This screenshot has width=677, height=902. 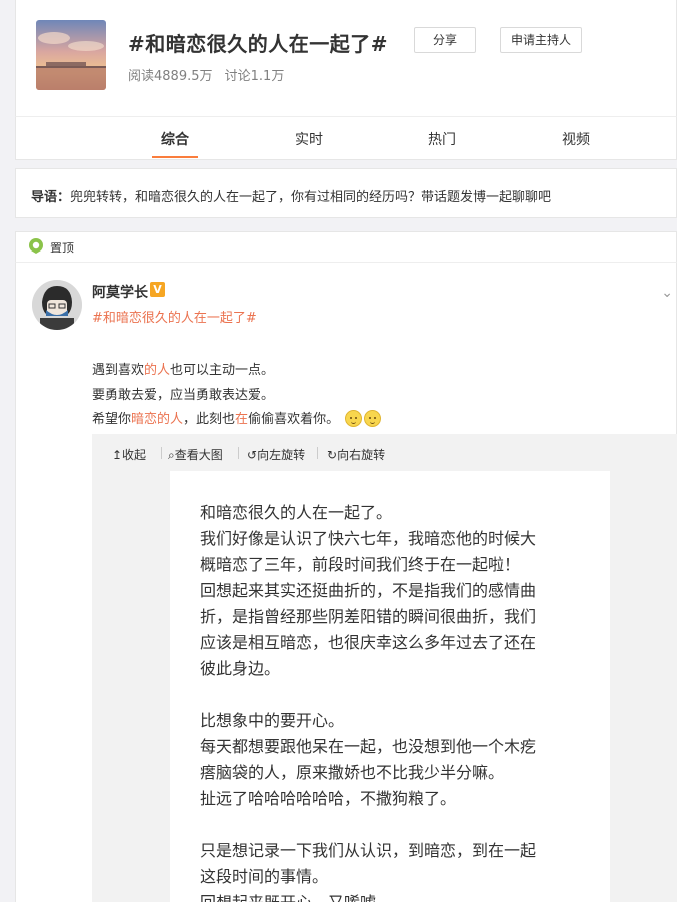 I want to click on topic-header: #和暗恋很久的人在一起了# 阅读4889.5万 讨论1.1万 分享 申请主持人, so click(x=346, y=58).